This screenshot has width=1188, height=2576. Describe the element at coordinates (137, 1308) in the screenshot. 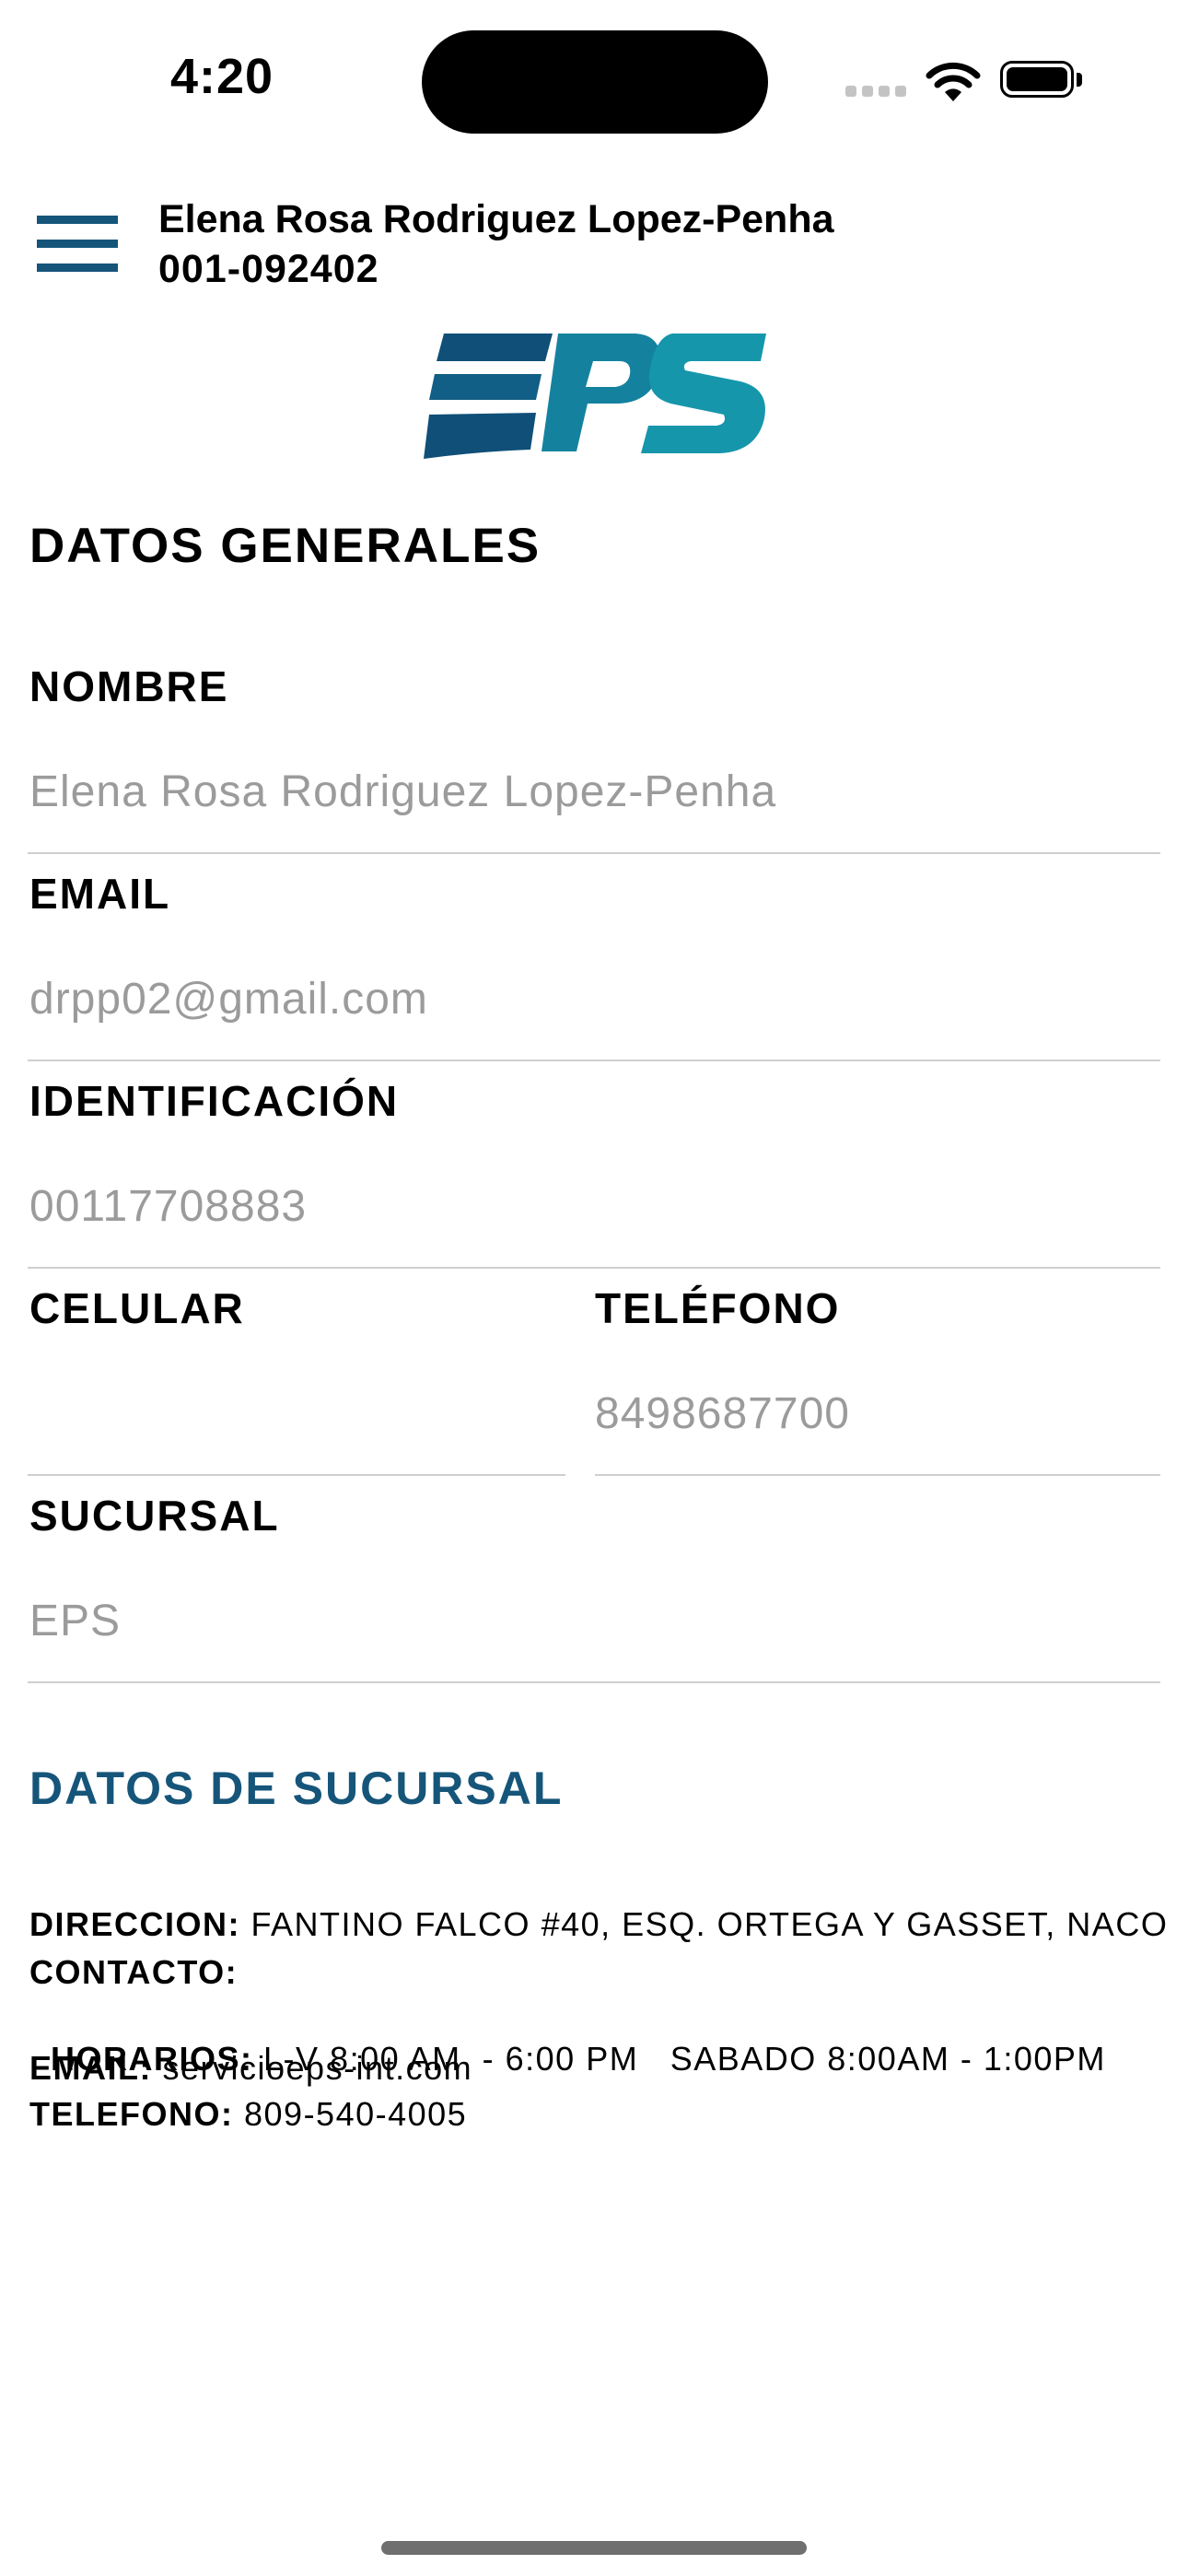

I see `celular-label: CELULAR` at that location.